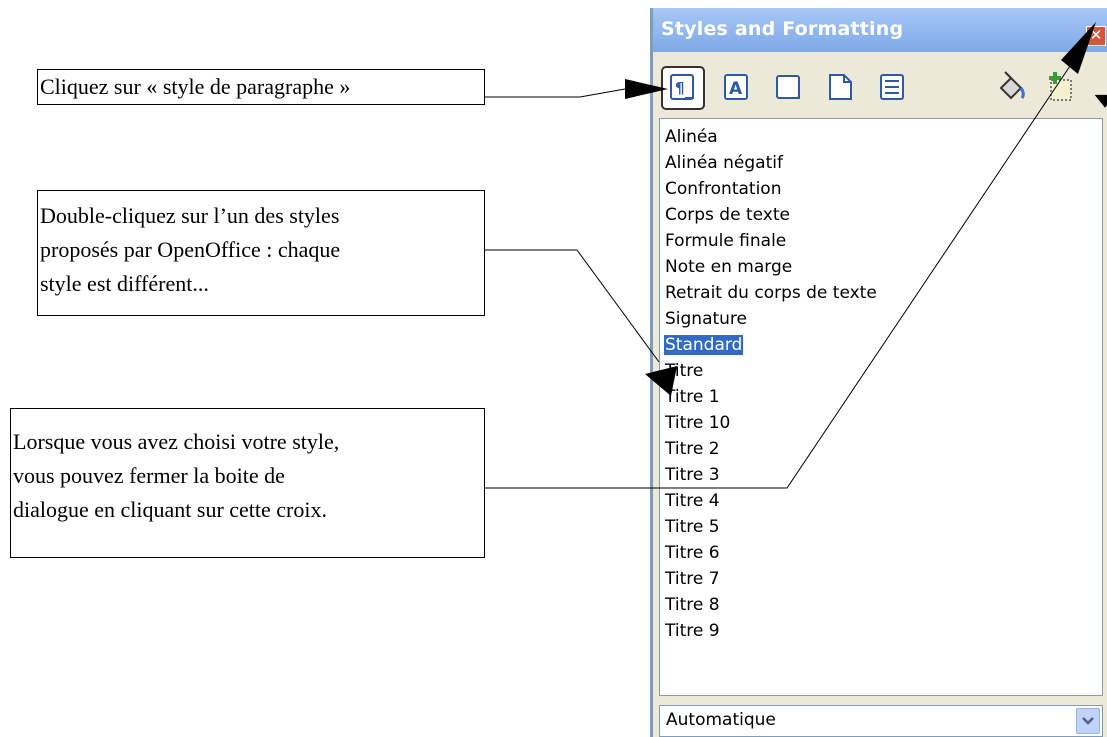 Image resolution: width=1107 pixels, height=737 pixels. Describe the element at coordinates (881, 319) in the screenshot. I see `style-list-item: Signature` at that location.